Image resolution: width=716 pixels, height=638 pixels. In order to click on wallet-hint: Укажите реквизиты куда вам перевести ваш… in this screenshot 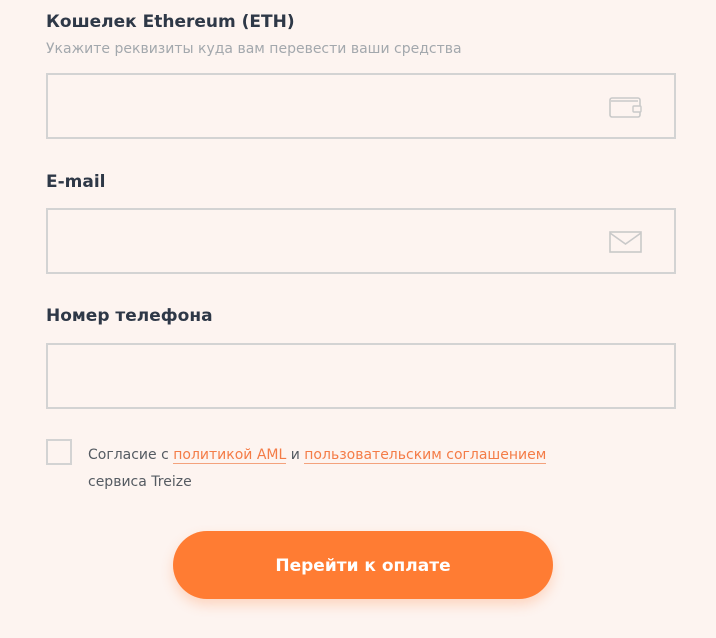, I will do `click(254, 49)`.